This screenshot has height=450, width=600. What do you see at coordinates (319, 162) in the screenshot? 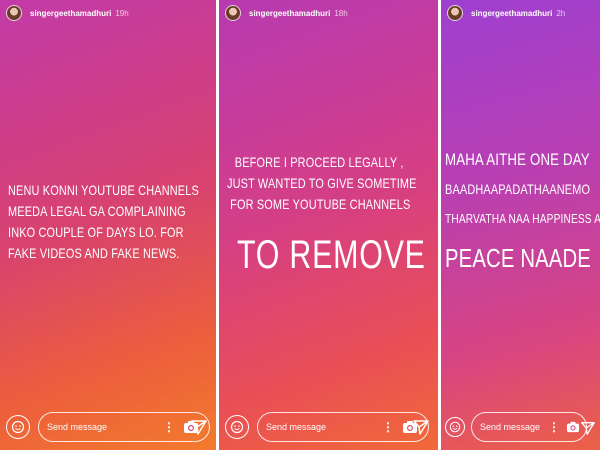
I see `story-text-line: Before I proceed legally ,` at bounding box center [319, 162].